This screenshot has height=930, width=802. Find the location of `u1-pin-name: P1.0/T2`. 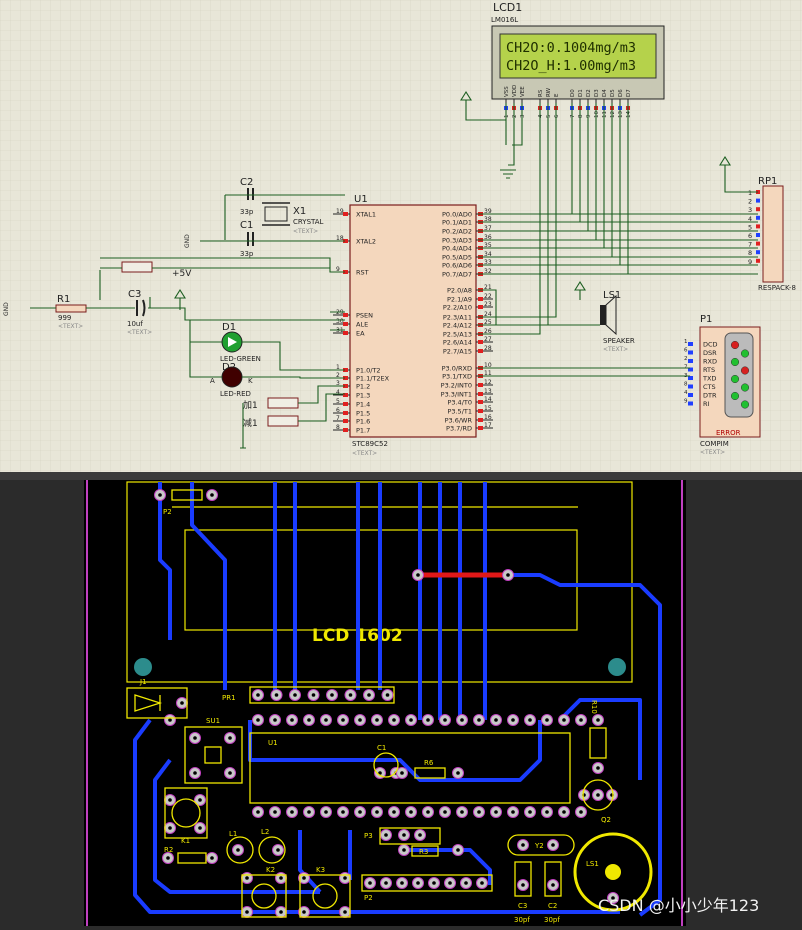

u1-pin-name: P1.0/T2 is located at coordinates (368, 371).